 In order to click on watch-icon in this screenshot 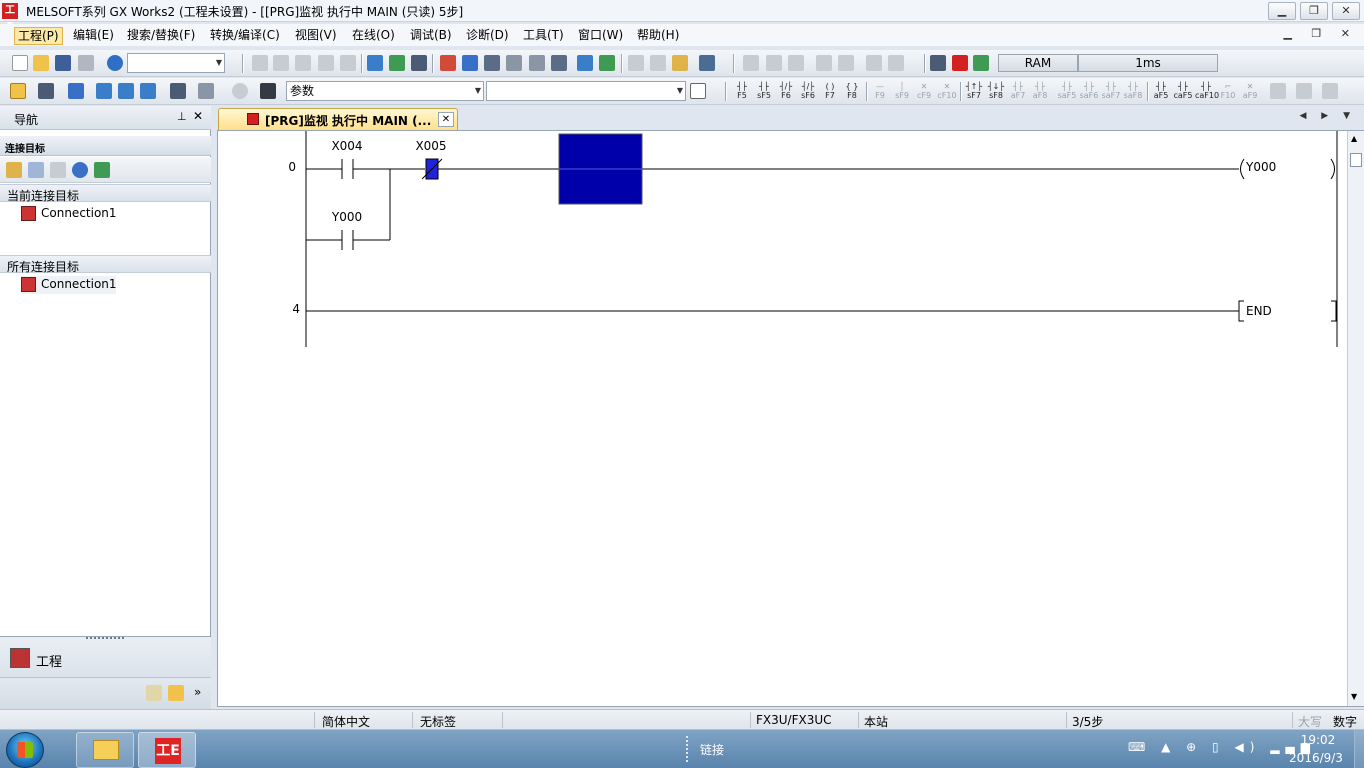, I will do `click(636, 63)`.